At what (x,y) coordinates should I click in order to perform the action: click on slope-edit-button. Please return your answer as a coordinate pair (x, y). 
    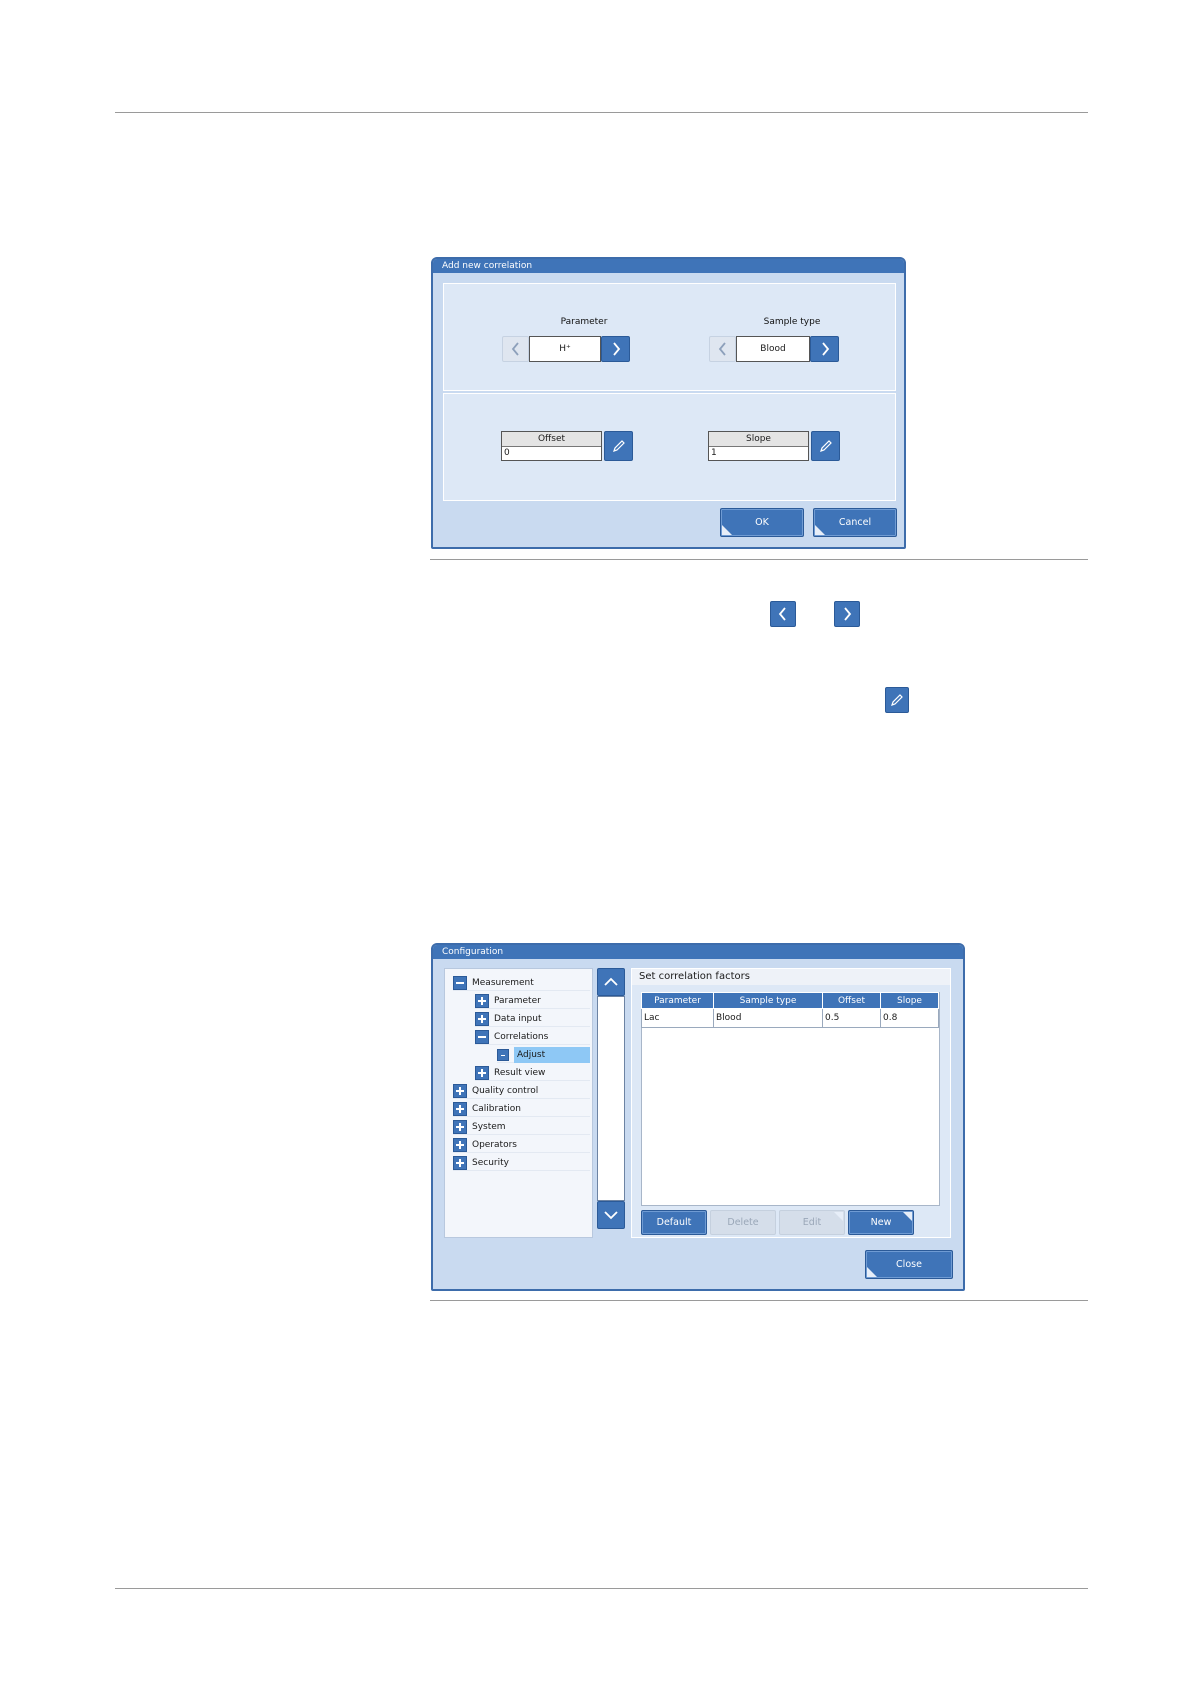
    Looking at the image, I should click on (825, 446).